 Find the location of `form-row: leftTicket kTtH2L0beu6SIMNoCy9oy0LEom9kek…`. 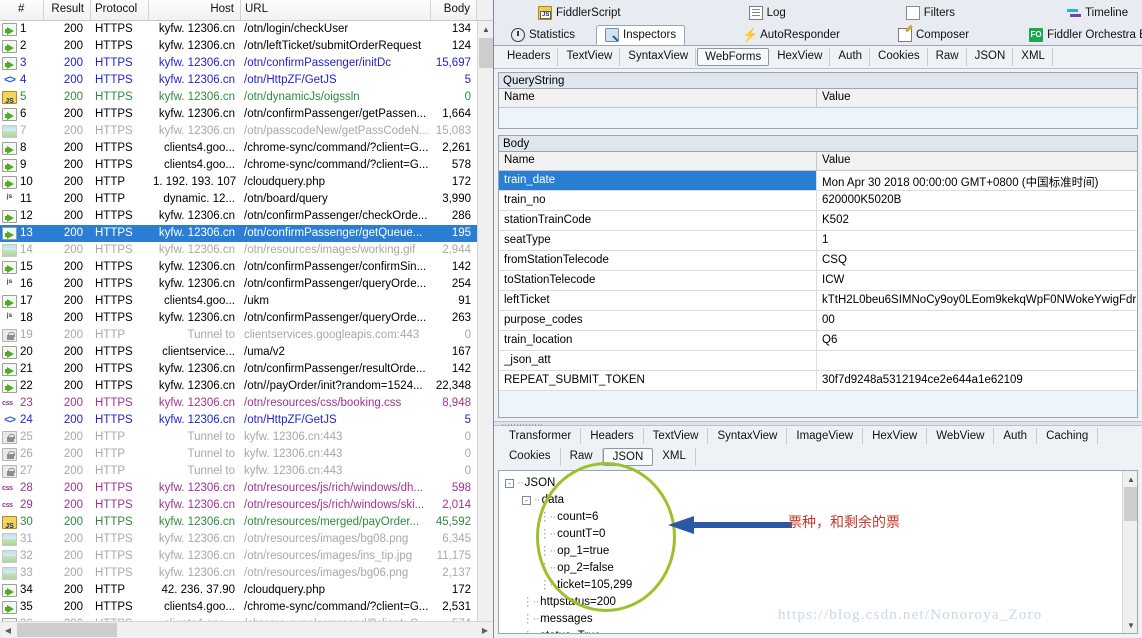

form-row: leftTicket kTtH2L0beu6SIMNoCy9oy0LEom9kek… is located at coordinates (818, 301).